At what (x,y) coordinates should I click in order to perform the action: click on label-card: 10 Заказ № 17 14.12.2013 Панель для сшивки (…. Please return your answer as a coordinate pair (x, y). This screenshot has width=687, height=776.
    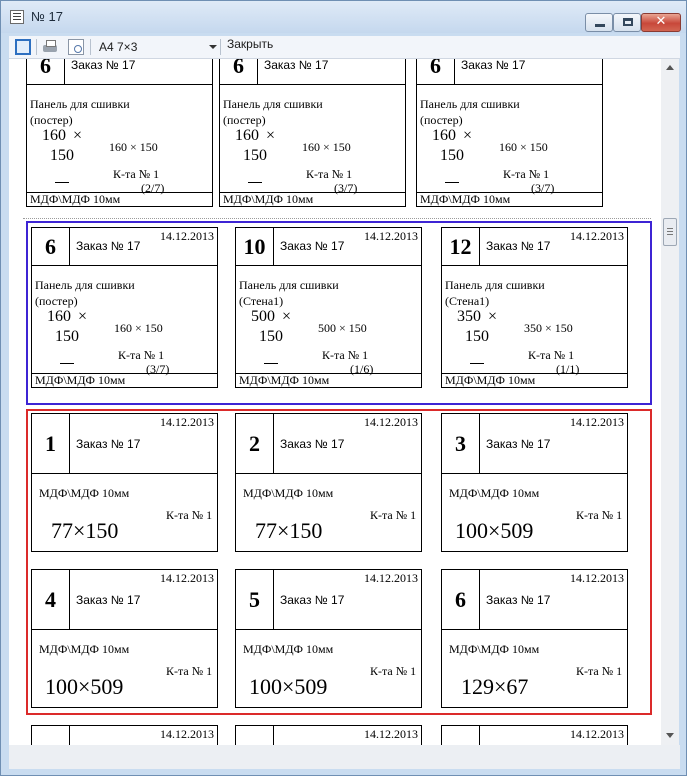
    Looking at the image, I should click on (328, 307).